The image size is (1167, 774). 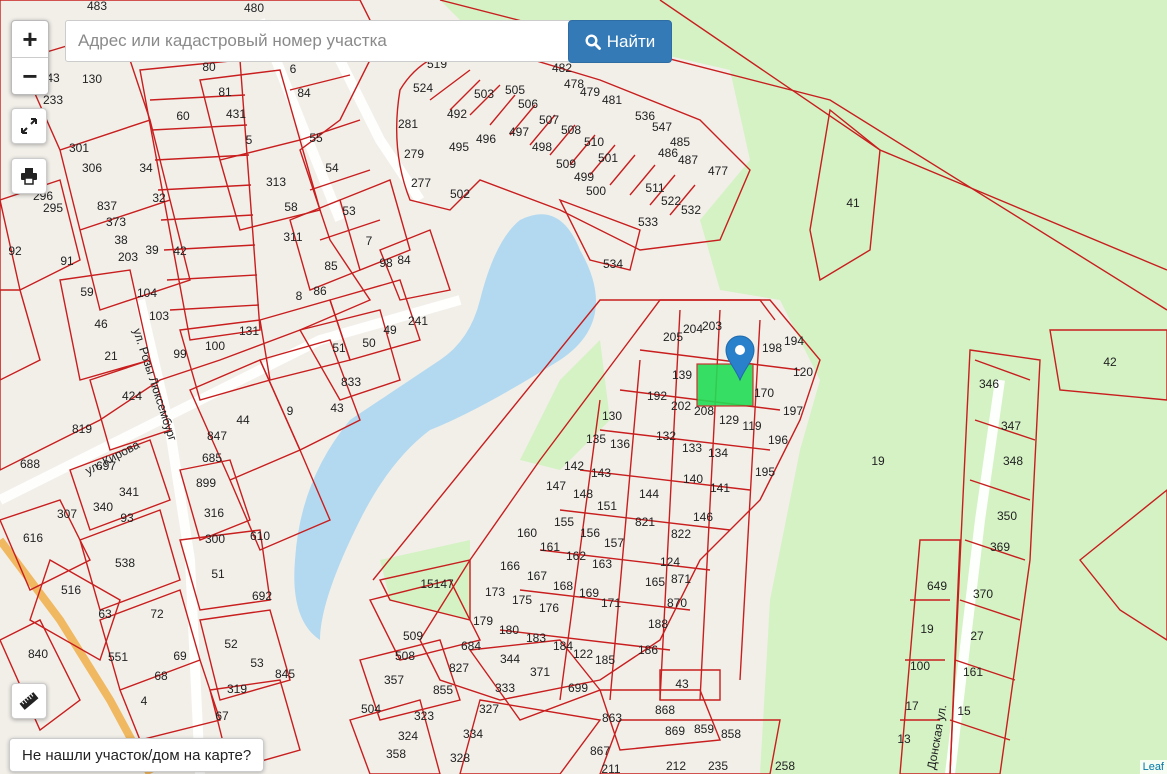 I want to click on parcel-number-label: 50, so click(x=369, y=343).